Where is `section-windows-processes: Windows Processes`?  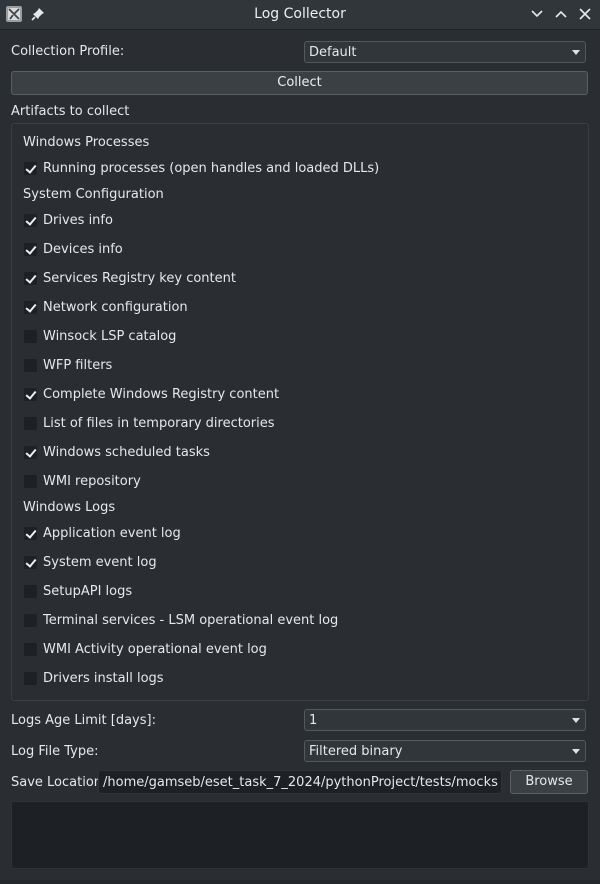 section-windows-processes: Windows Processes is located at coordinates (86, 142).